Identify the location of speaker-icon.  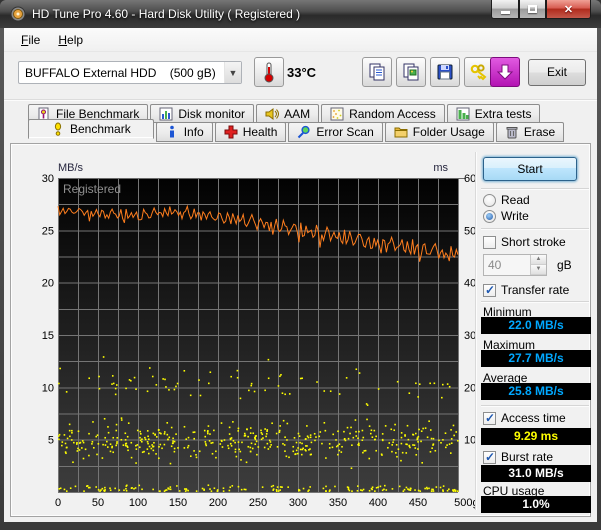
(272, 113).